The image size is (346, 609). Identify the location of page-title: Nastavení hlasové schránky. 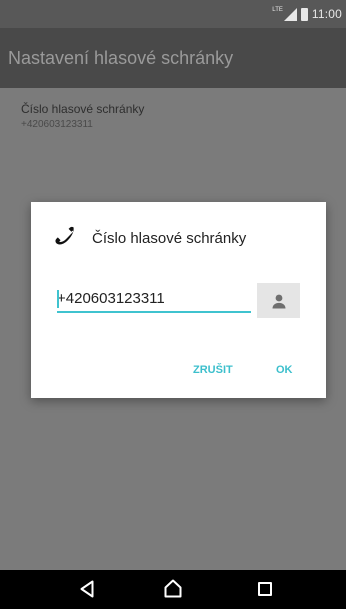
(121, 58).